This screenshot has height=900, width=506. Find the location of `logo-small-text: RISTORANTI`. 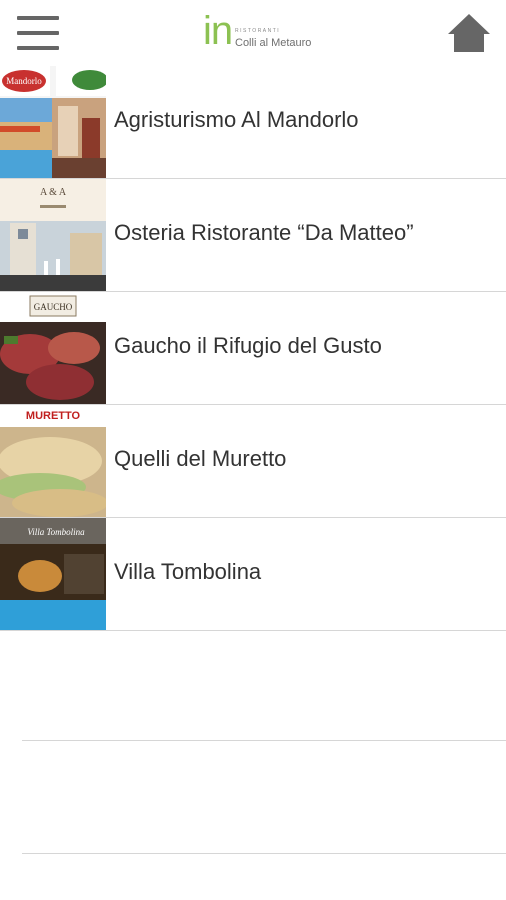

logo-small-text: RISTORANTI is located at coordinates (258, 31).